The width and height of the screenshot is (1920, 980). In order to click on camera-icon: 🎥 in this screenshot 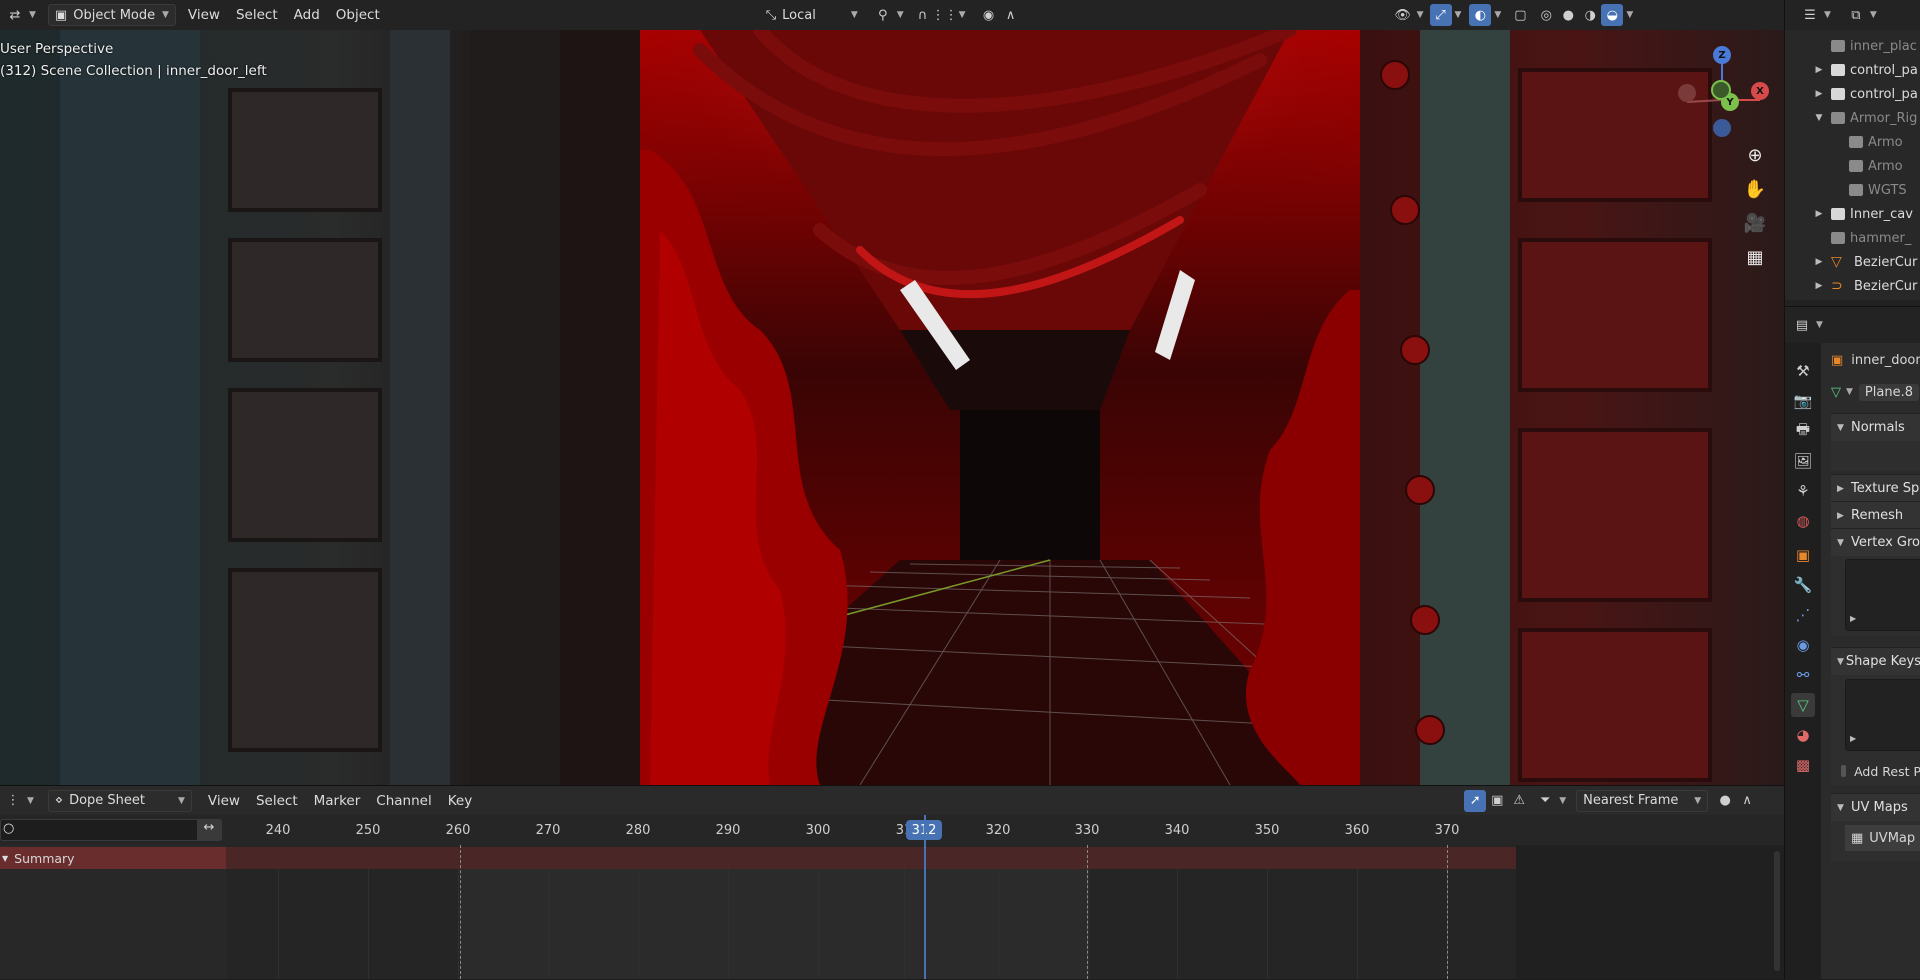, I will do `click(1755, 223)`.